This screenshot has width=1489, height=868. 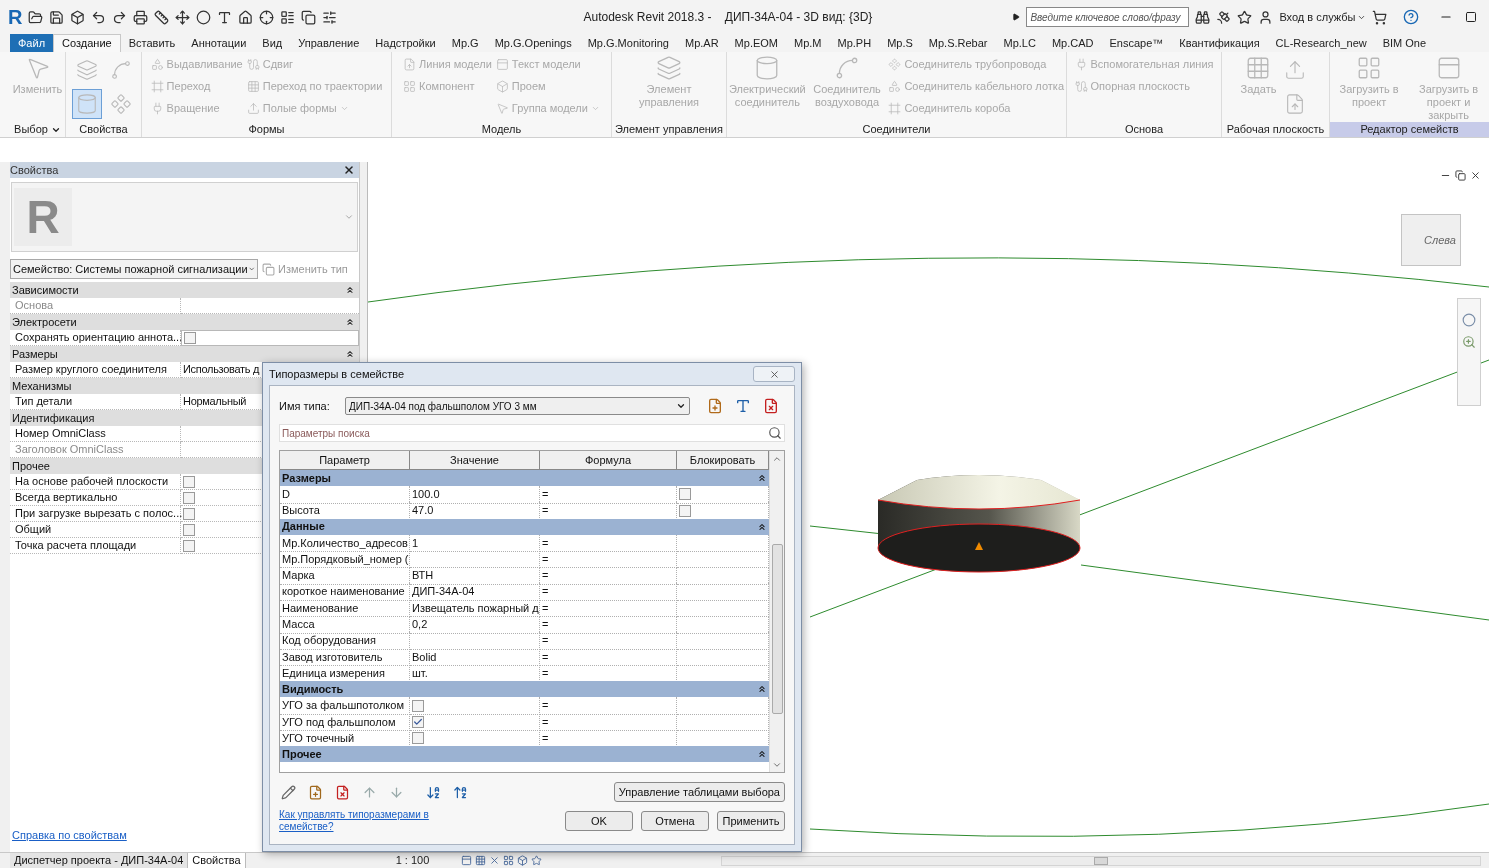 I want to click on tiles-icon, so click(x=509, y=860).